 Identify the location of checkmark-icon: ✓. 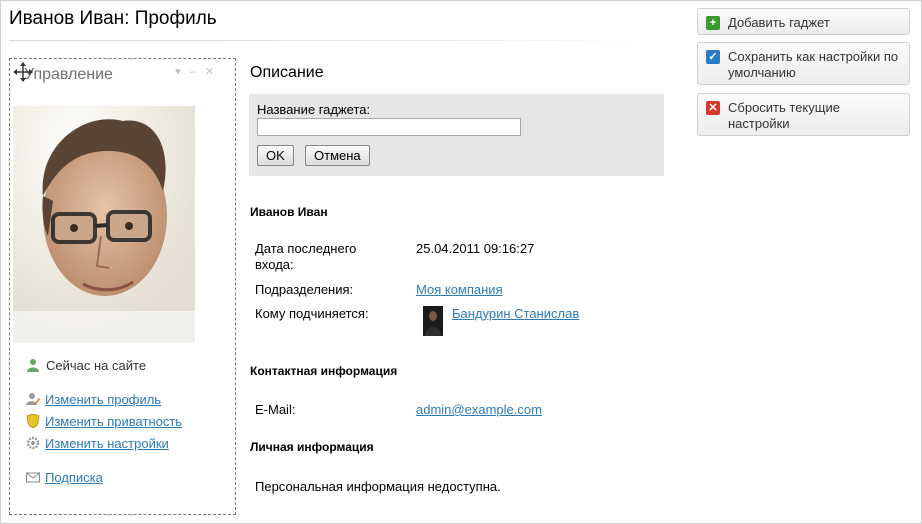
(713, 57).